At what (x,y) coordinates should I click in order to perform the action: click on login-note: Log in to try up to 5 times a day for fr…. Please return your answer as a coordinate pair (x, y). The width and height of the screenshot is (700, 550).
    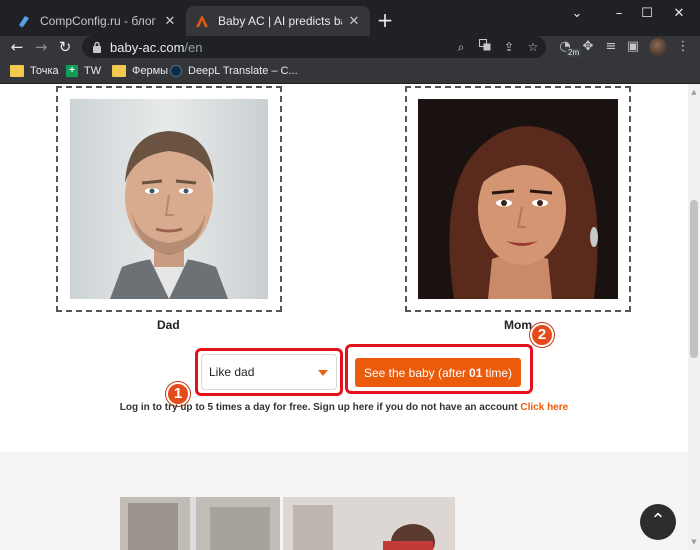
    Looking at the image, I should click on (344, 407).